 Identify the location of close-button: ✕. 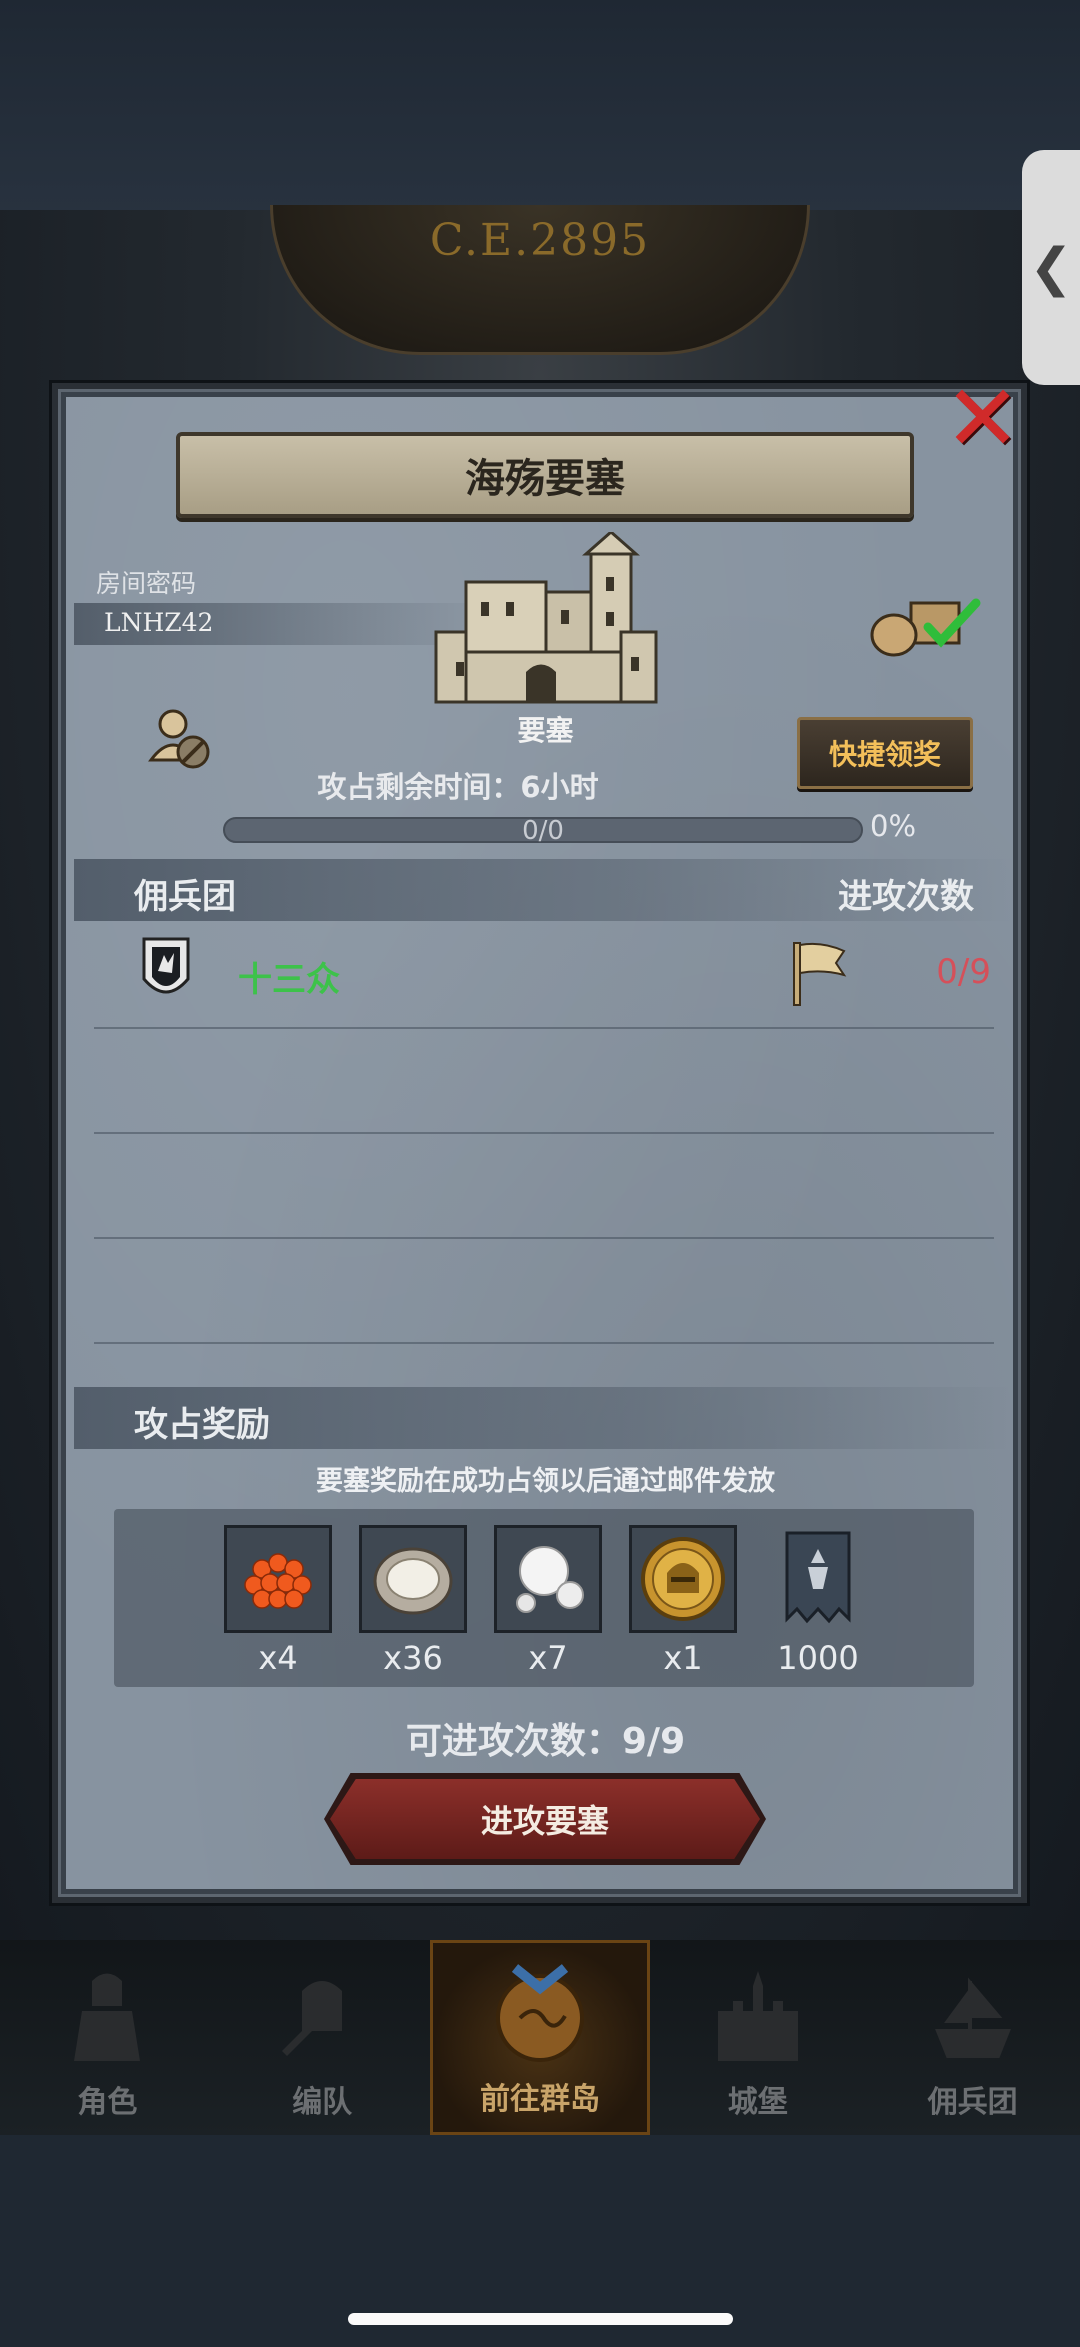
(982, 419).